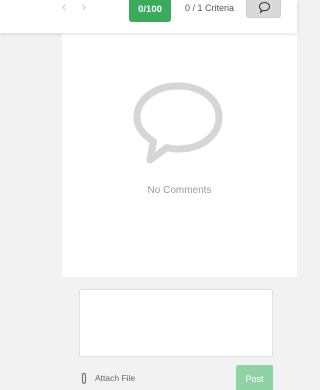 This screenshot has height=390, width=320. Describe the element at coordinates (179, 190) in the screenshot. I see `empty-state-text: No Comments` at that location.